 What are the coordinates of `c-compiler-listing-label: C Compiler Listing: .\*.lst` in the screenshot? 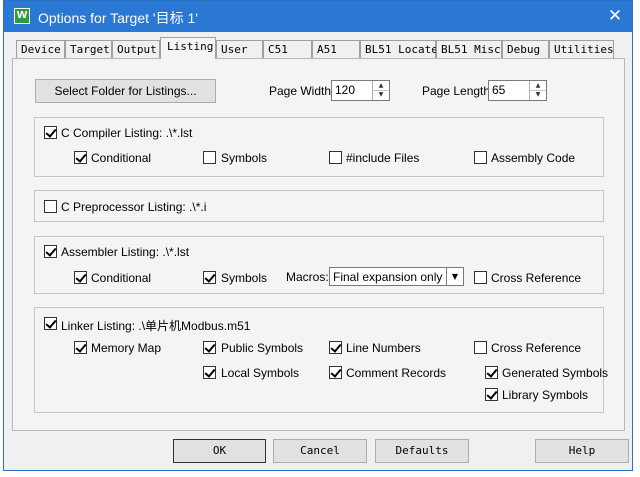 It's located at (127, 133).